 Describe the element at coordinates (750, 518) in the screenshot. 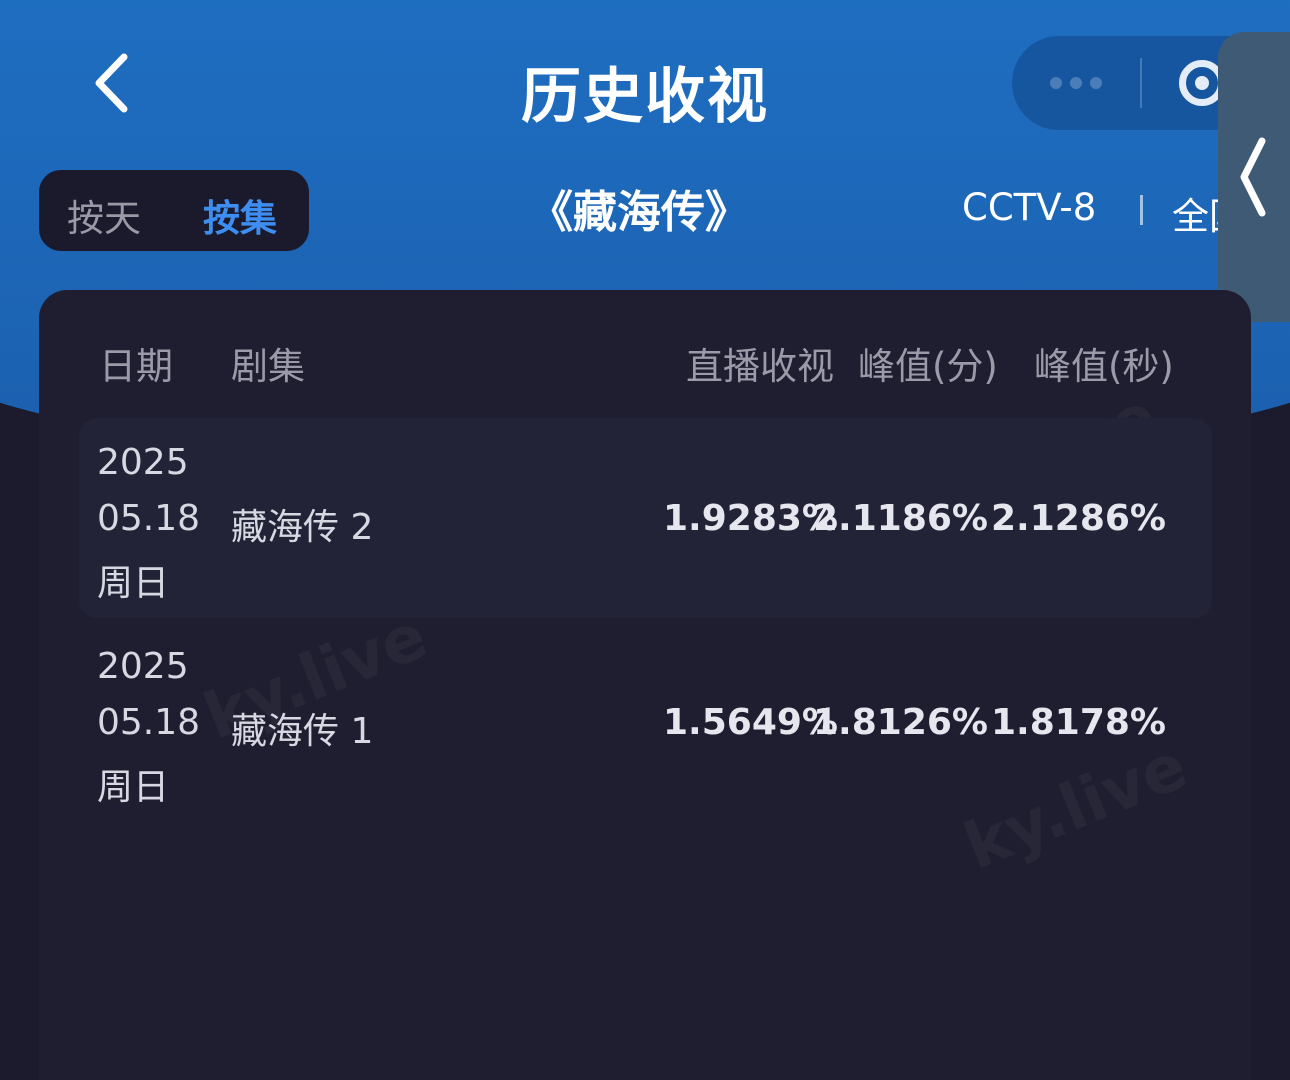

I see `row-live-rating: 1.9283%` at that location.